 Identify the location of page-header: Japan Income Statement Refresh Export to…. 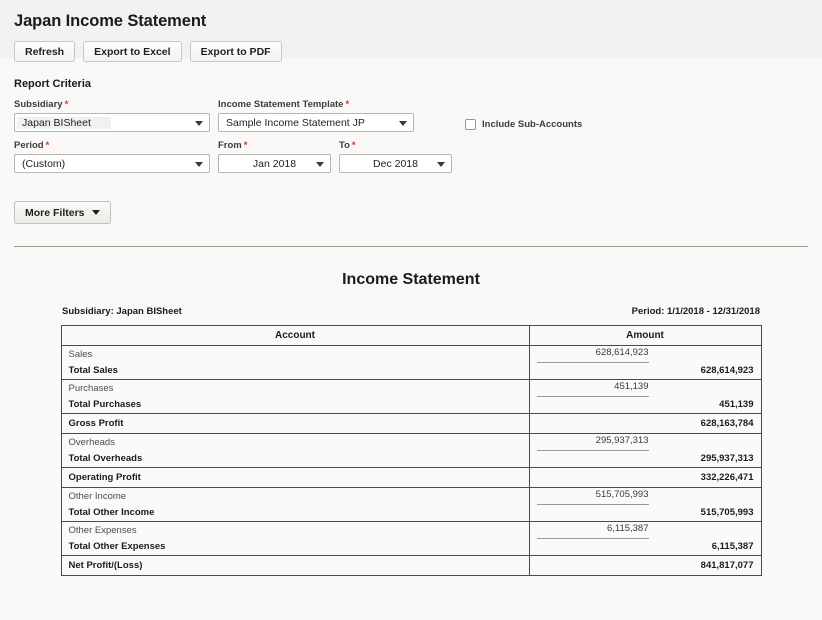
(411, 31).